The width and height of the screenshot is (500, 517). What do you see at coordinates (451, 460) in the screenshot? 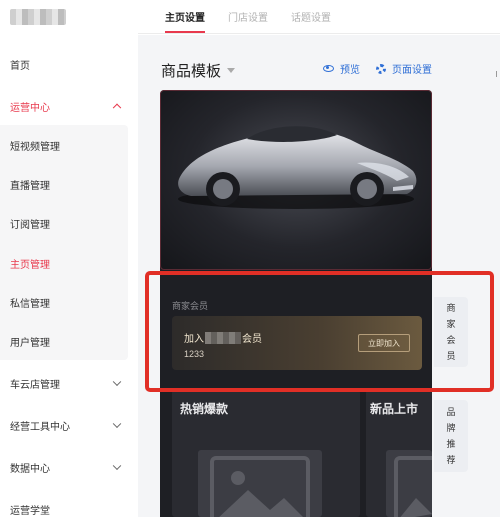
I see `side-tab-char: 荐` at bounding box center [451, 460].